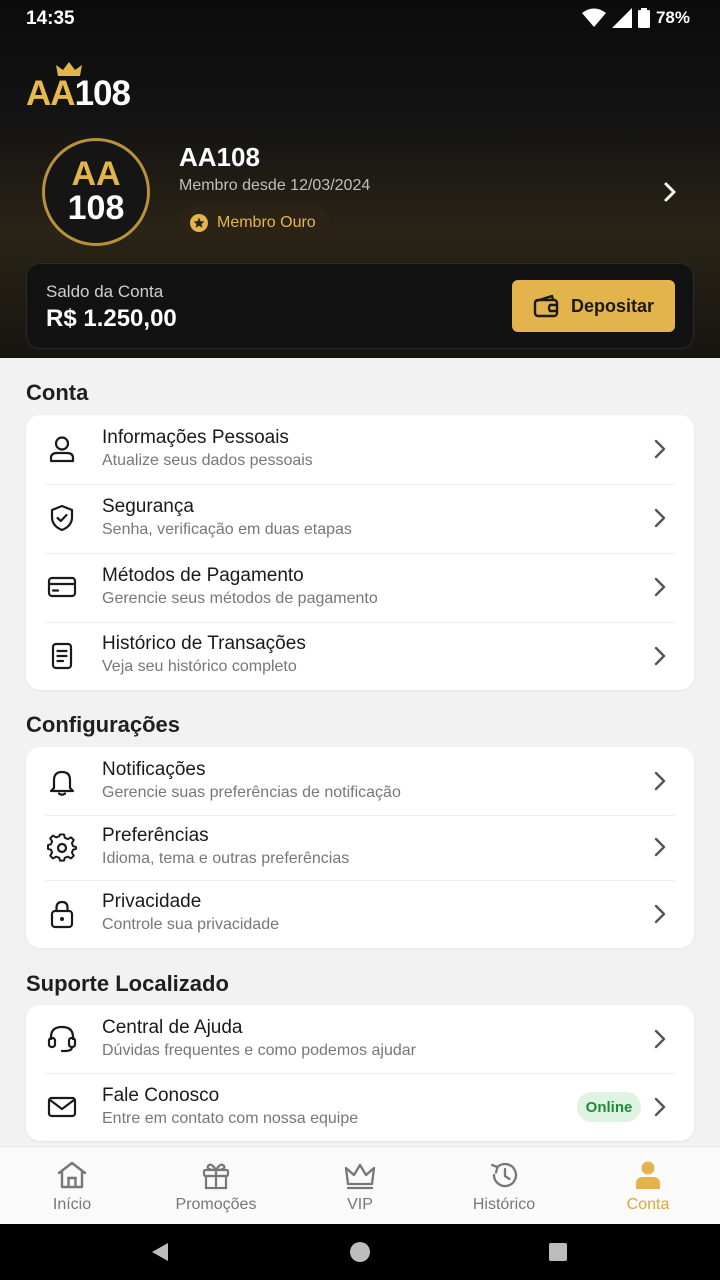  I want to click on nav-label: Início, so click(72, 1204).